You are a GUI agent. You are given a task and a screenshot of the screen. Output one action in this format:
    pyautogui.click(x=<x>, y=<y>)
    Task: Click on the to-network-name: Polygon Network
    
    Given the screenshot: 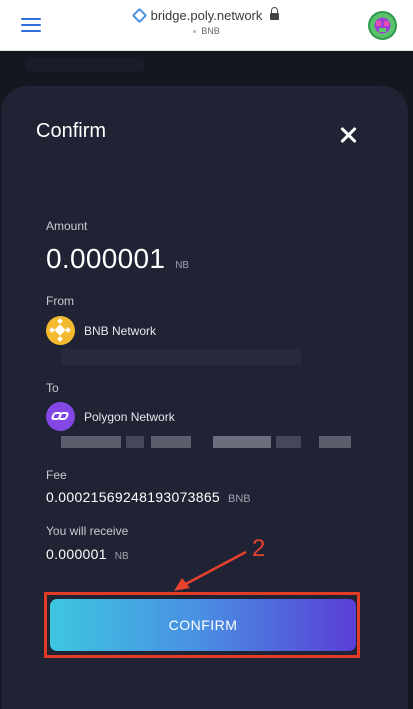 What is the action you would take?
    pyautogui.click(x=129, y=416)
    